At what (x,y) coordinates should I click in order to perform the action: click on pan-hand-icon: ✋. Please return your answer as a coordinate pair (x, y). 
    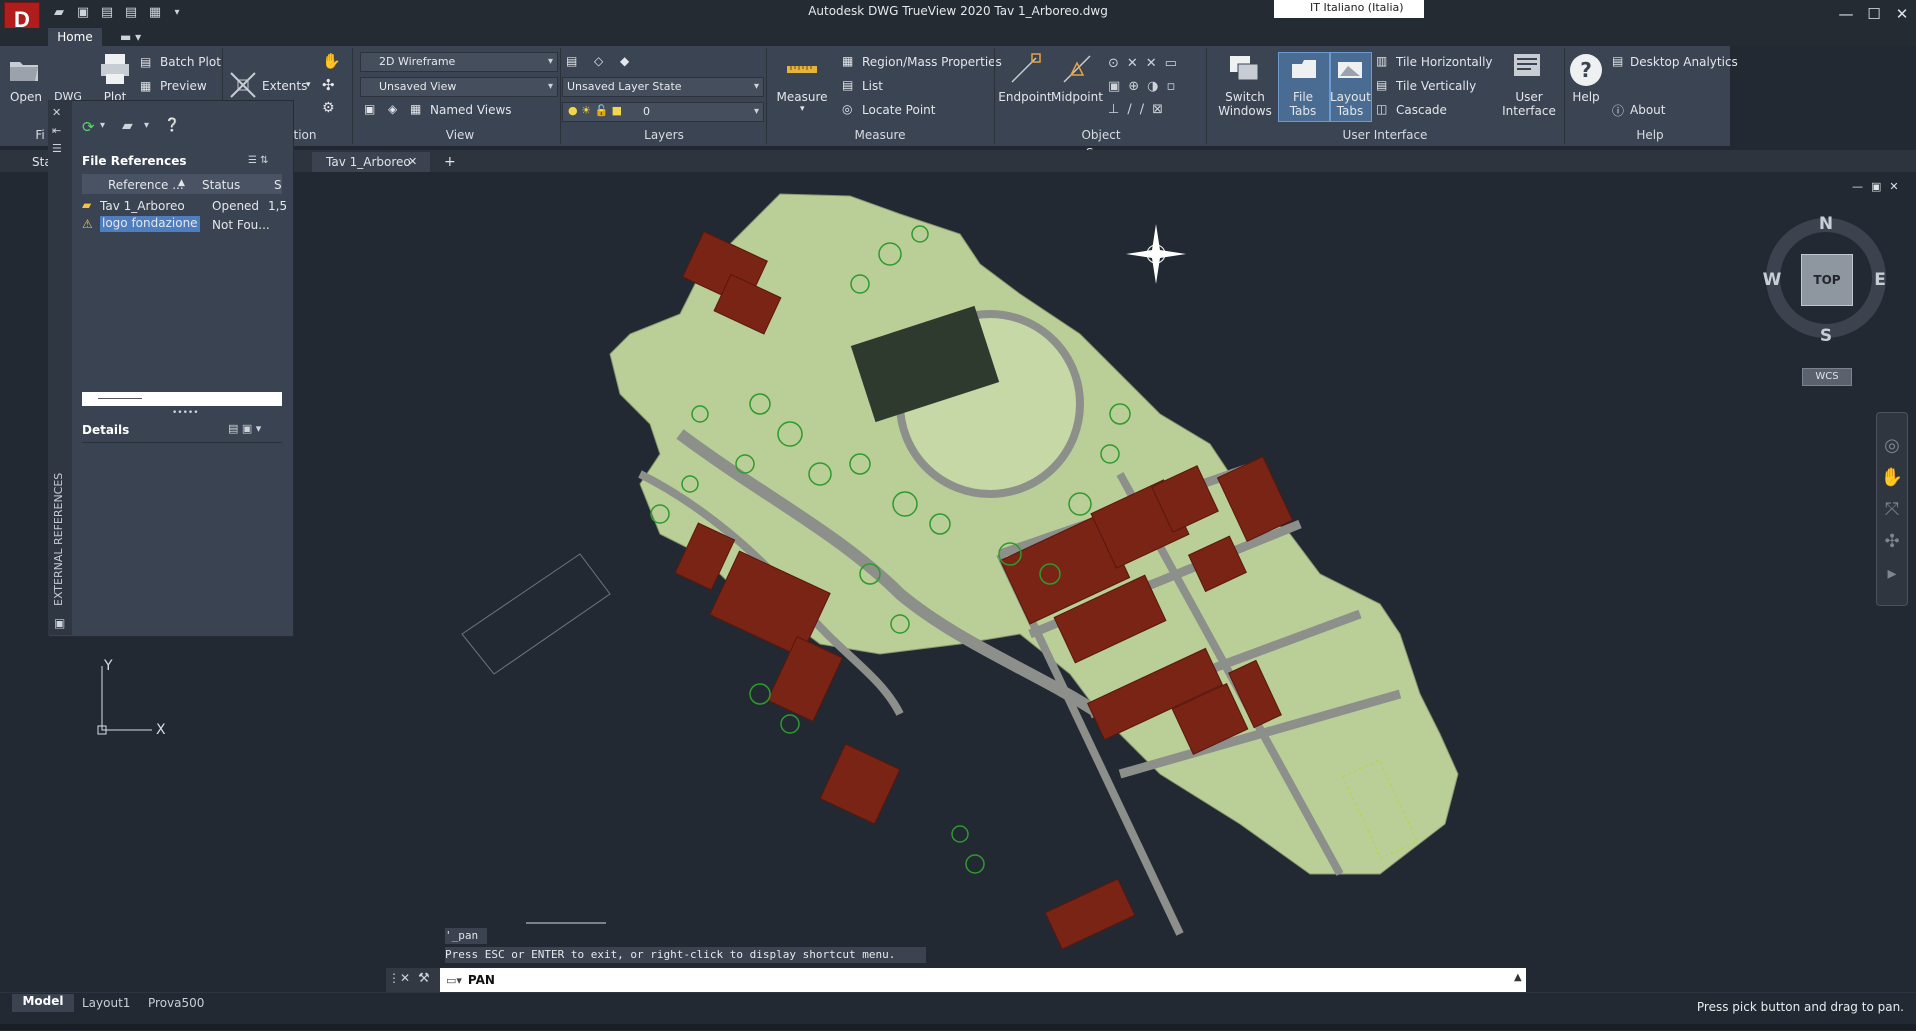
    Looking at the image, I should click on (331, 61).